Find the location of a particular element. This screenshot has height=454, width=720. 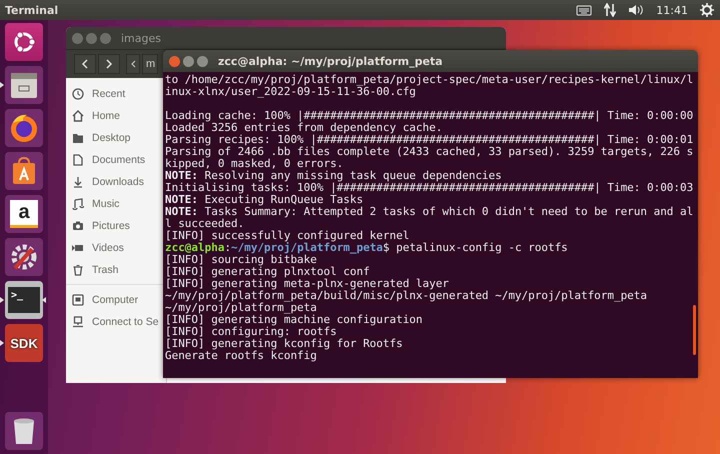

document-icon is located at coordinates (78, 160).